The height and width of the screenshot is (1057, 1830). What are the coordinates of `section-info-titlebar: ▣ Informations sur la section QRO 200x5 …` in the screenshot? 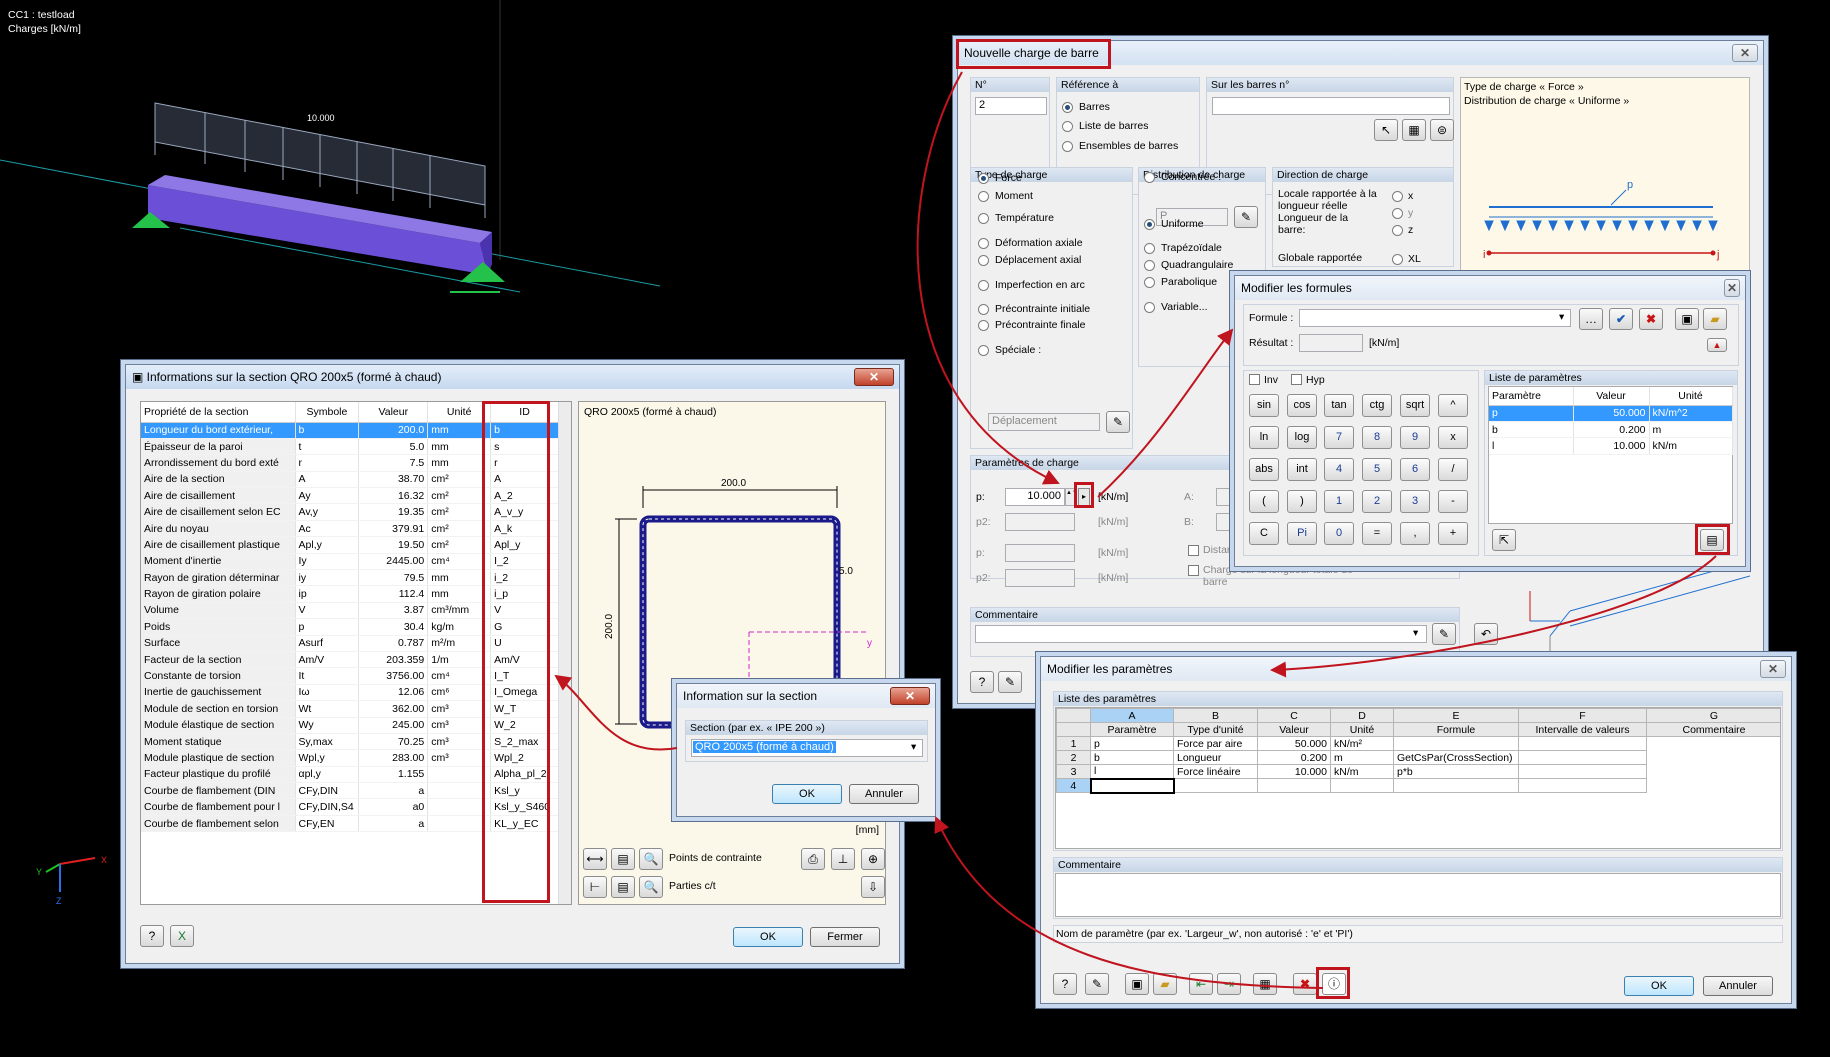 It's located at (512, 377).